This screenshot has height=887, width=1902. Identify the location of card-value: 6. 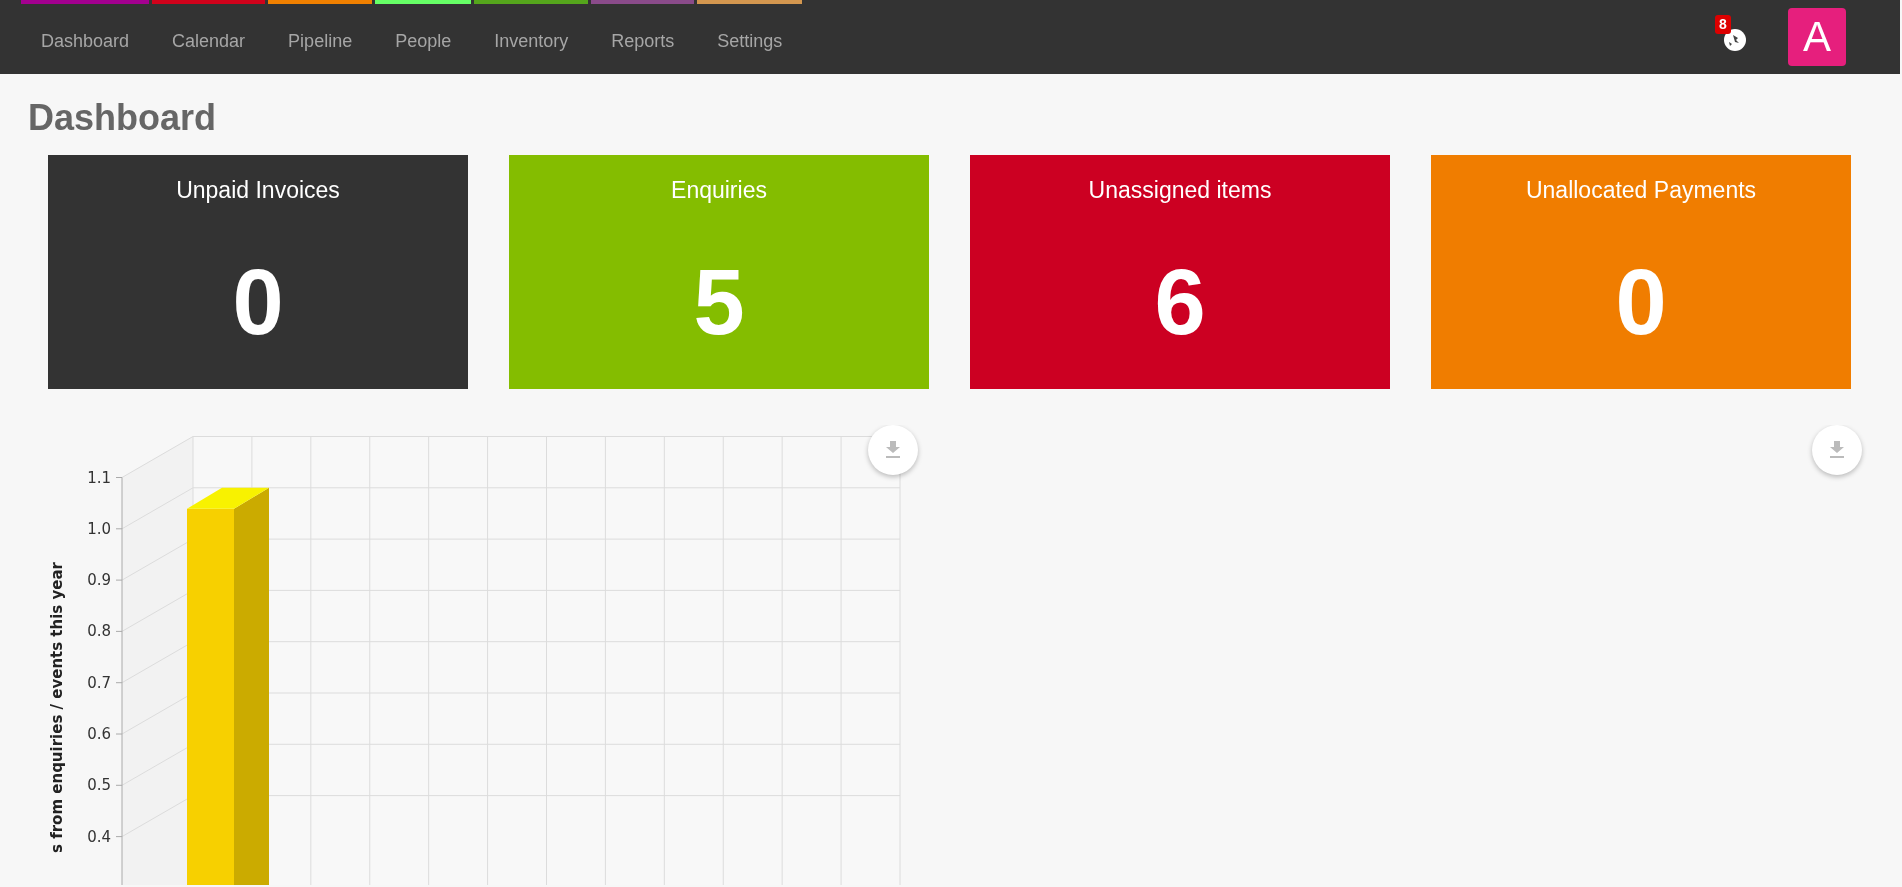
(1180, 302).